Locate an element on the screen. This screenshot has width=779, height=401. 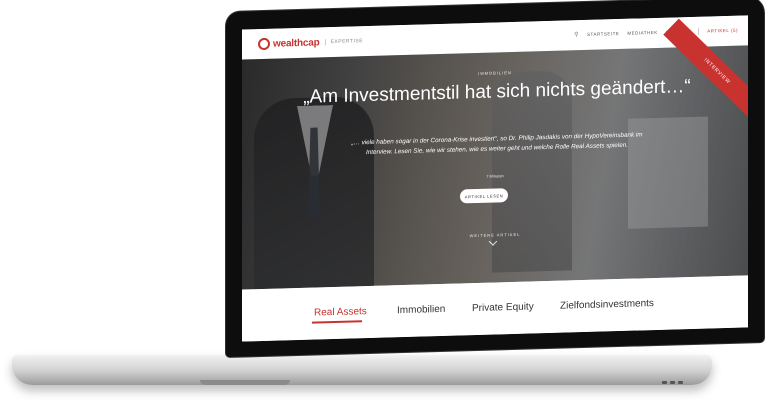
logo-icon is located at coordinates (264, 44).